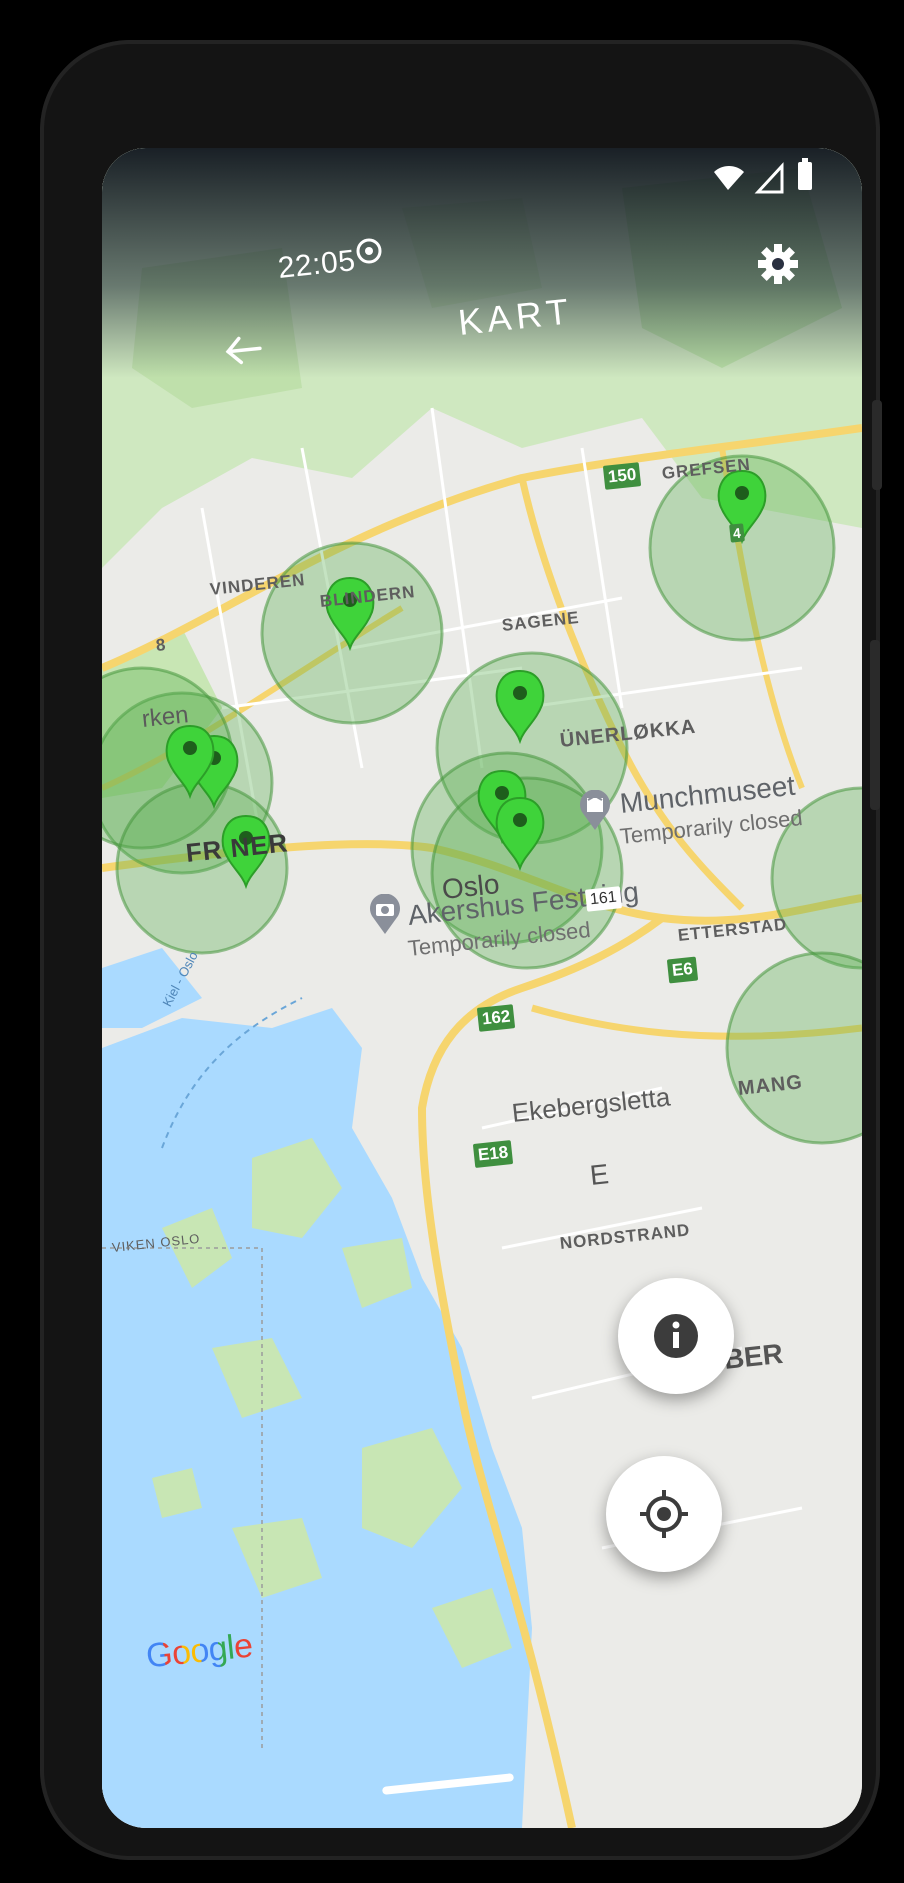 The height and width of the screenshot is (1883, 904). What do you see at coordinates (599, 1174) in the screenshot?
I see `label-partial-e: E` at bounding box center [599, 1174].